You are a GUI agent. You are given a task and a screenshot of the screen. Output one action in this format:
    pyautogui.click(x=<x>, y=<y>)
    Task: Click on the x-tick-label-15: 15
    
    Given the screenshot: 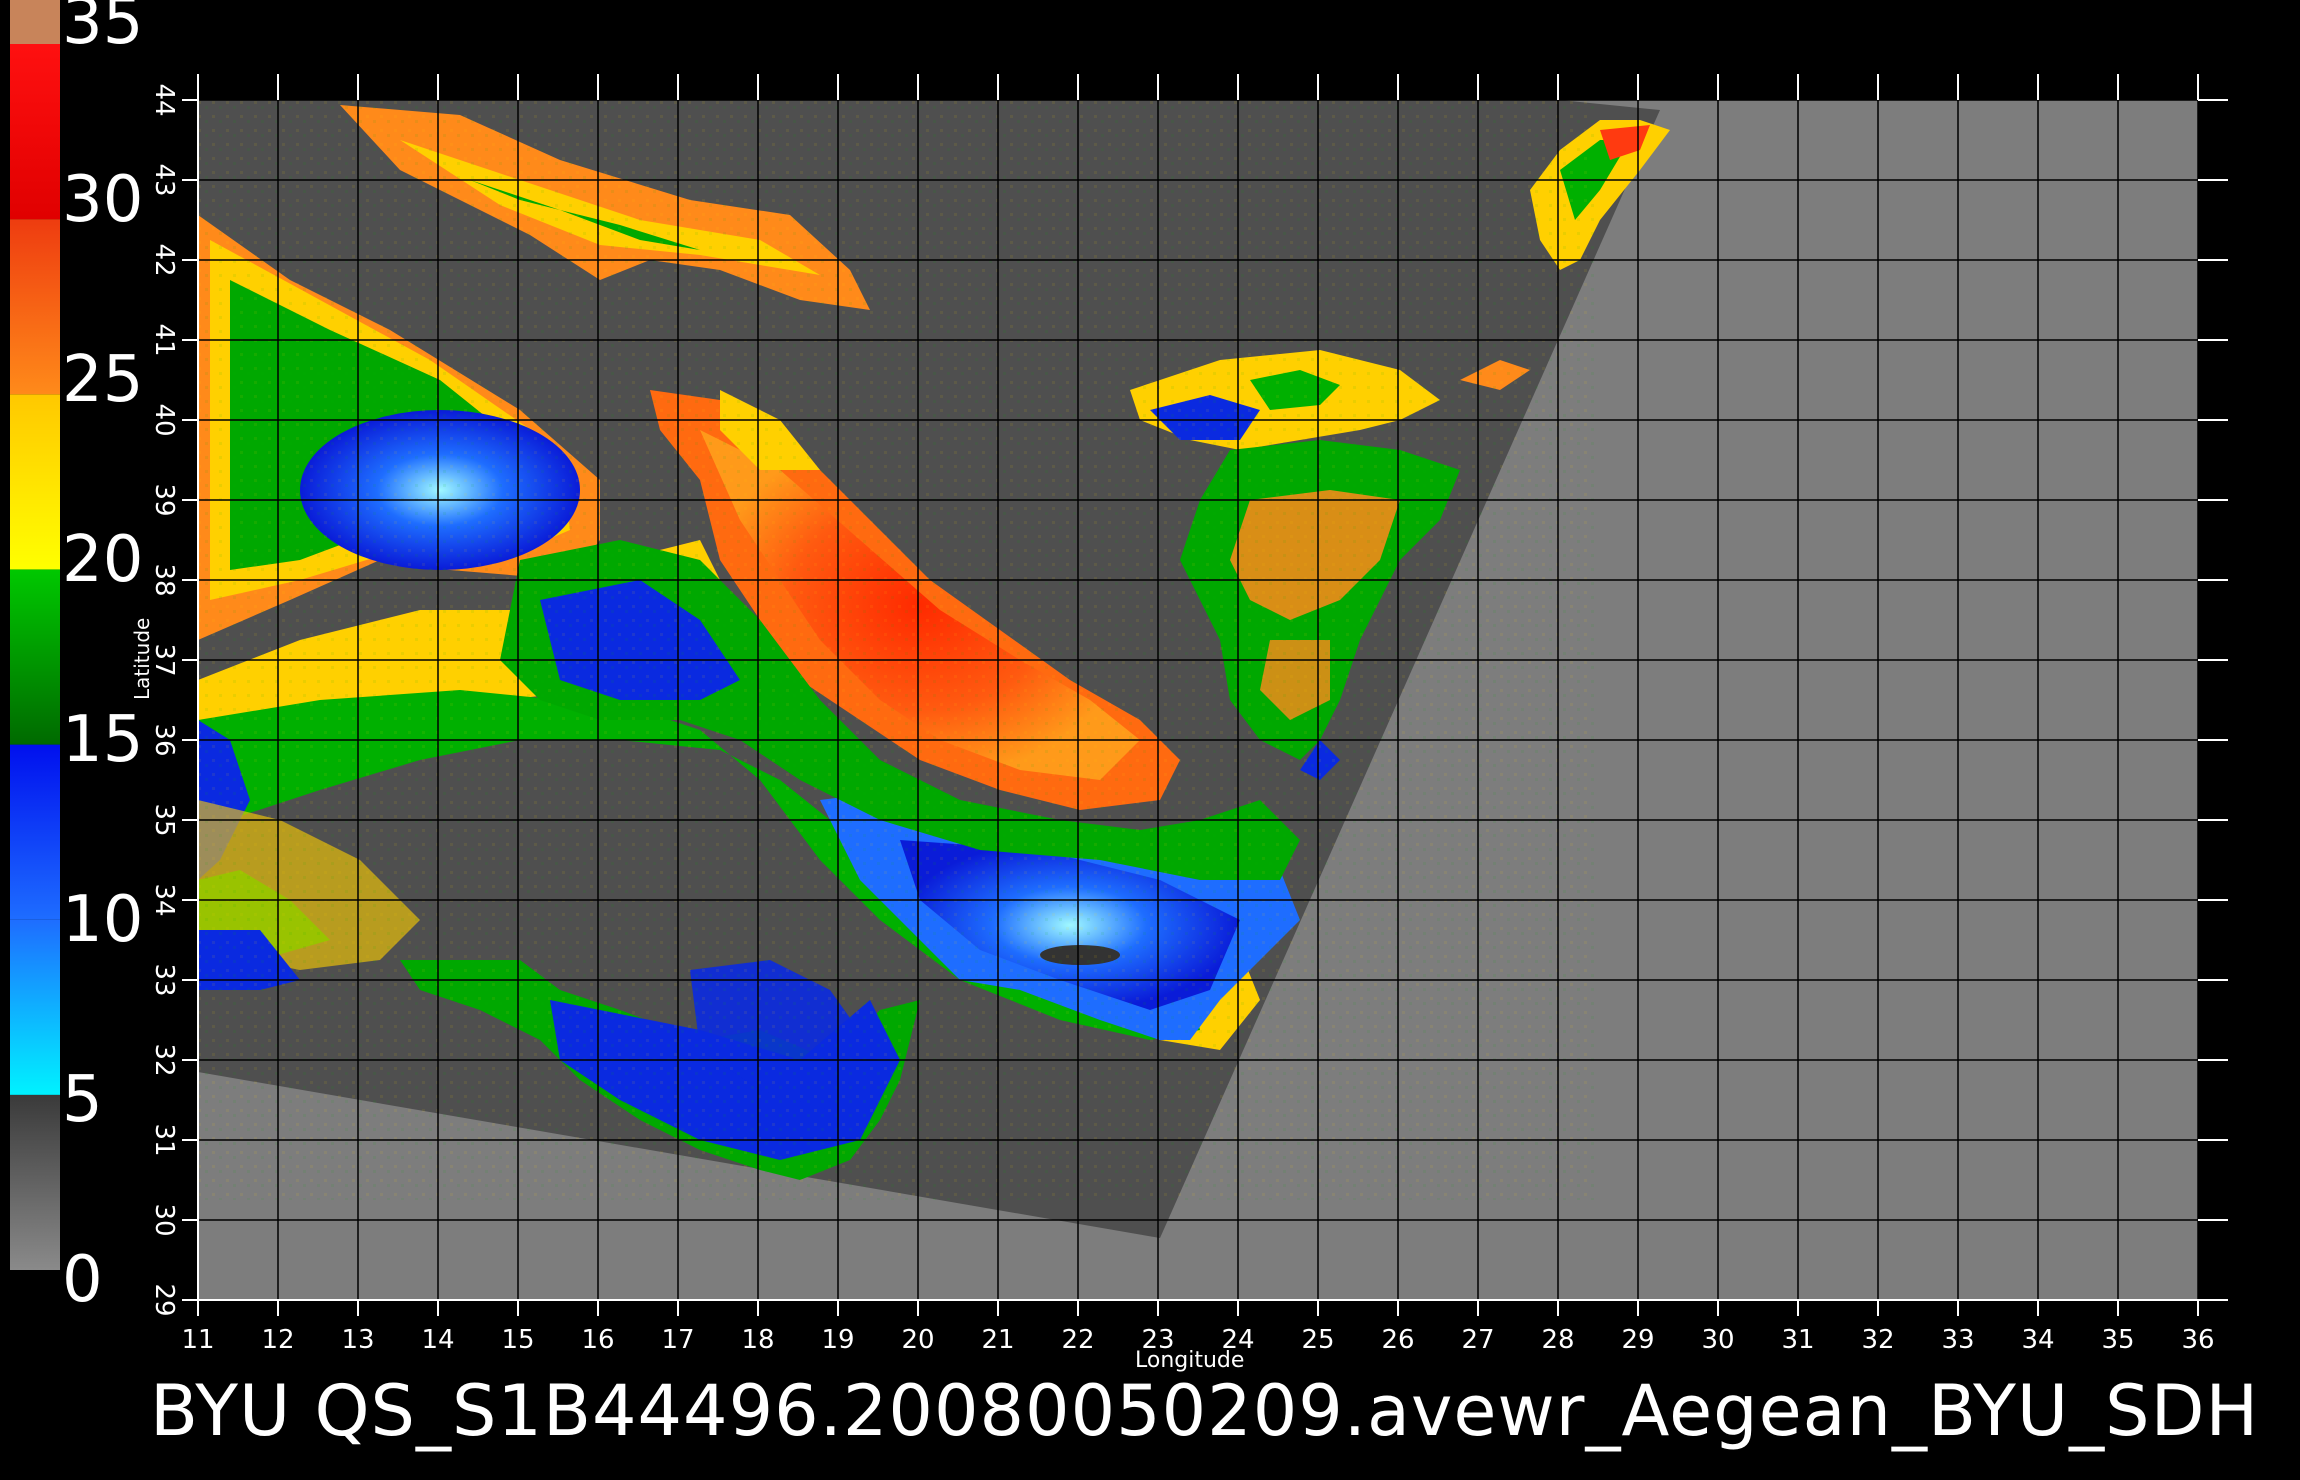 What is the action you would take?
    pyautogui.click(x=517, y=1340)
    